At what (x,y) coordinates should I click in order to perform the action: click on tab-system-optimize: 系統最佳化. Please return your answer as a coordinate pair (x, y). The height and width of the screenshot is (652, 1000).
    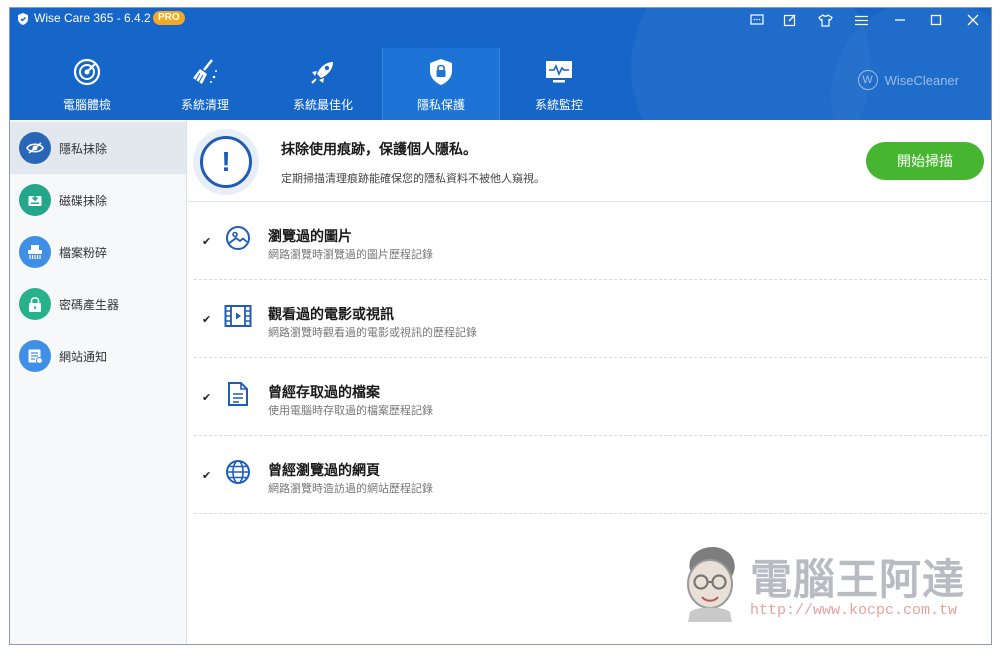
    Looking at the image, I should click on (323, 84).